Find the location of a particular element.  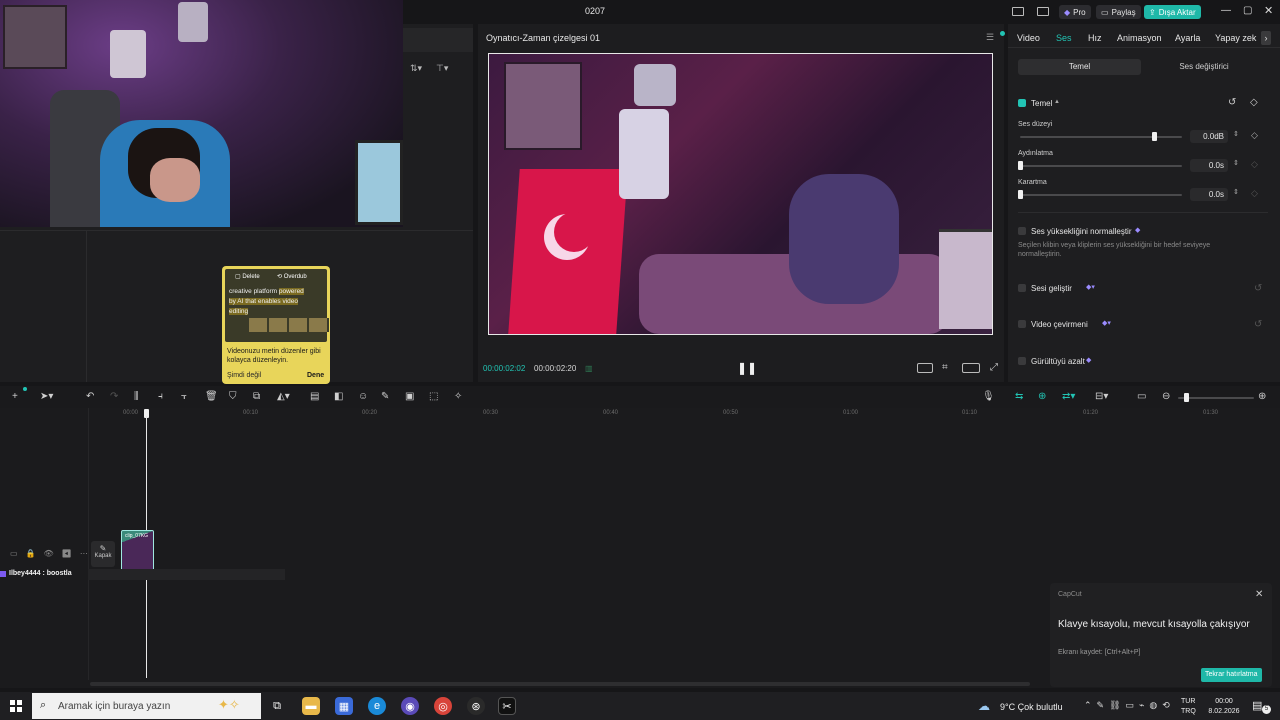

subtitle-toggle-icon is located at coordinates (925, 368).